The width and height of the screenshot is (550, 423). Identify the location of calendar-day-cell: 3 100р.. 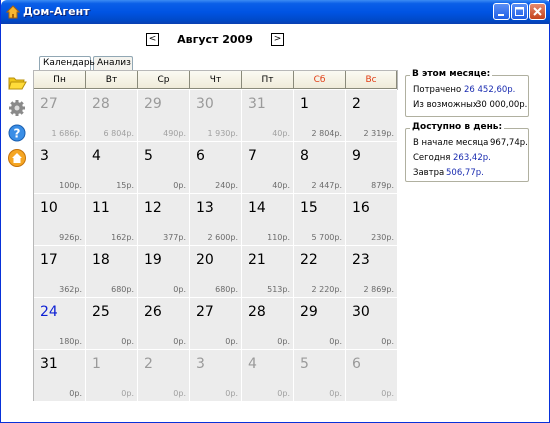
(60, 168).